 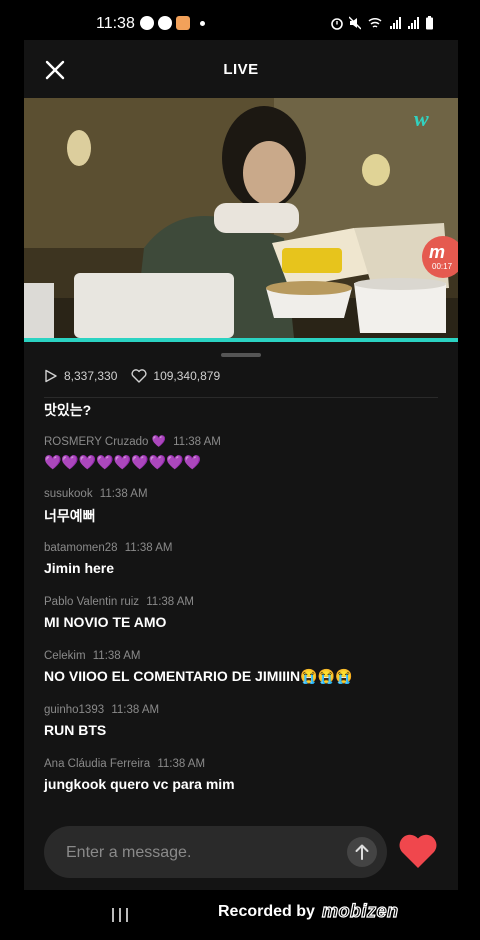 I want to click on bowl-food, so click(x=309, y=288).